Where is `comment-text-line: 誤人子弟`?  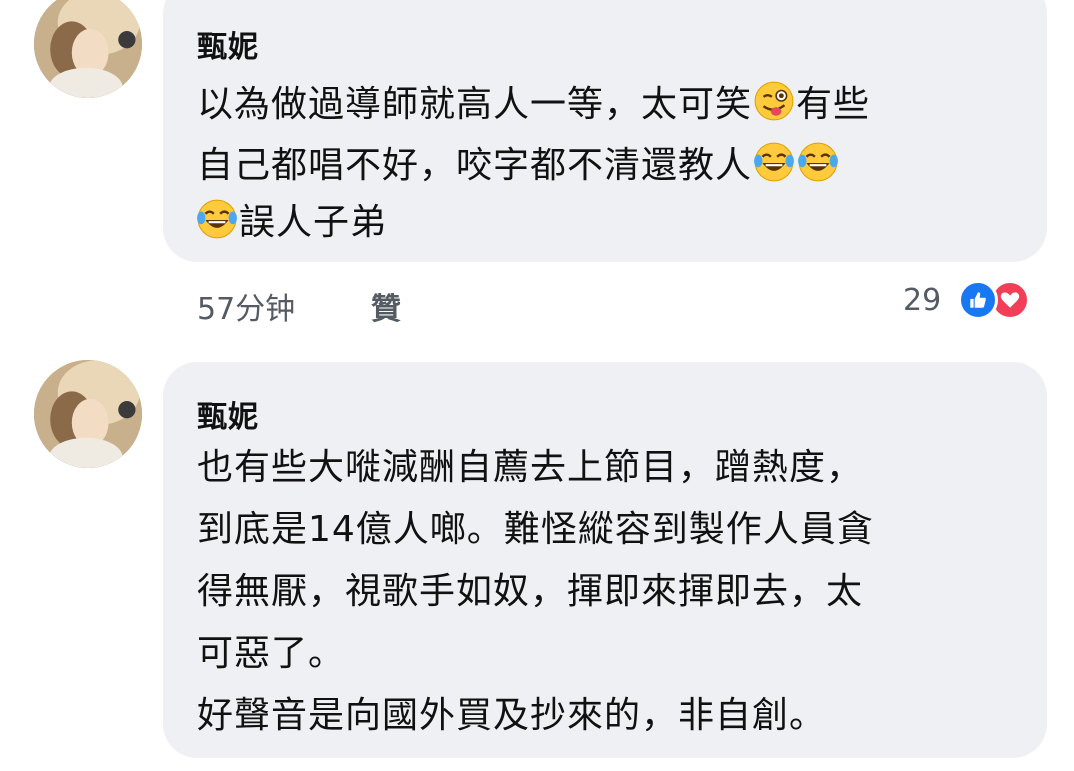
comment-text-line: 誤人子弟 is located at coordinates (291, 219).